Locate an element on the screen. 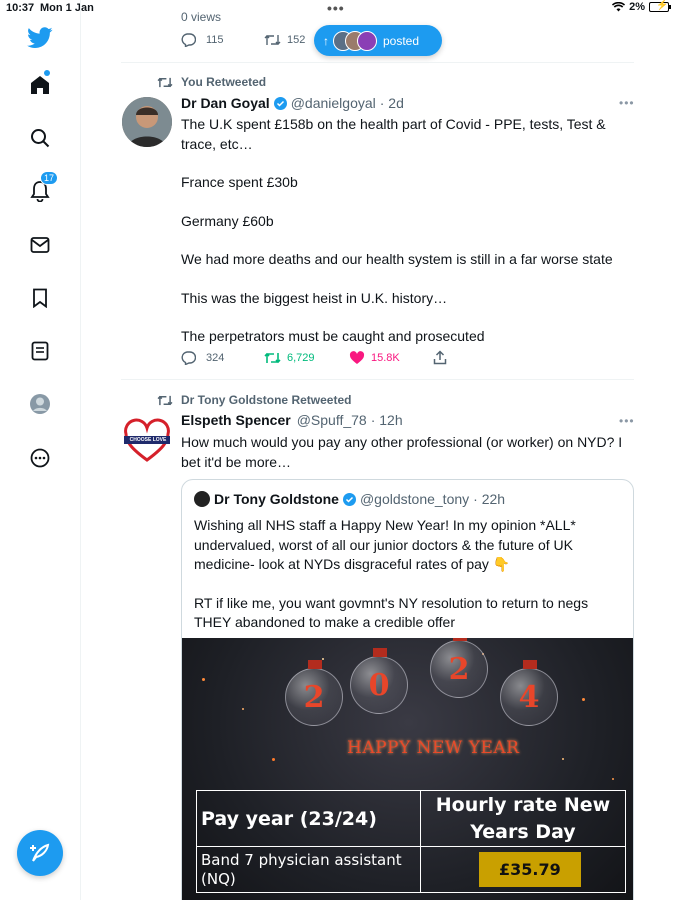  ornament: 2 is located at coordinates (314, 693).